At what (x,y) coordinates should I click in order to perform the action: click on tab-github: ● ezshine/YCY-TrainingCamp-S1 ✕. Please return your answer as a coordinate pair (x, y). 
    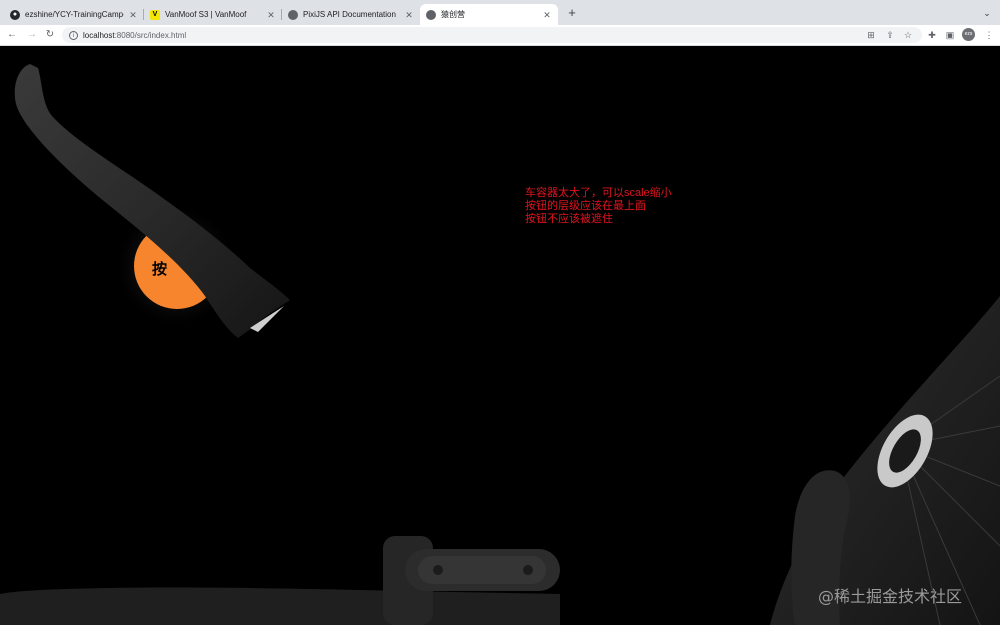
    Looking at the image, I should click on (74, 14).